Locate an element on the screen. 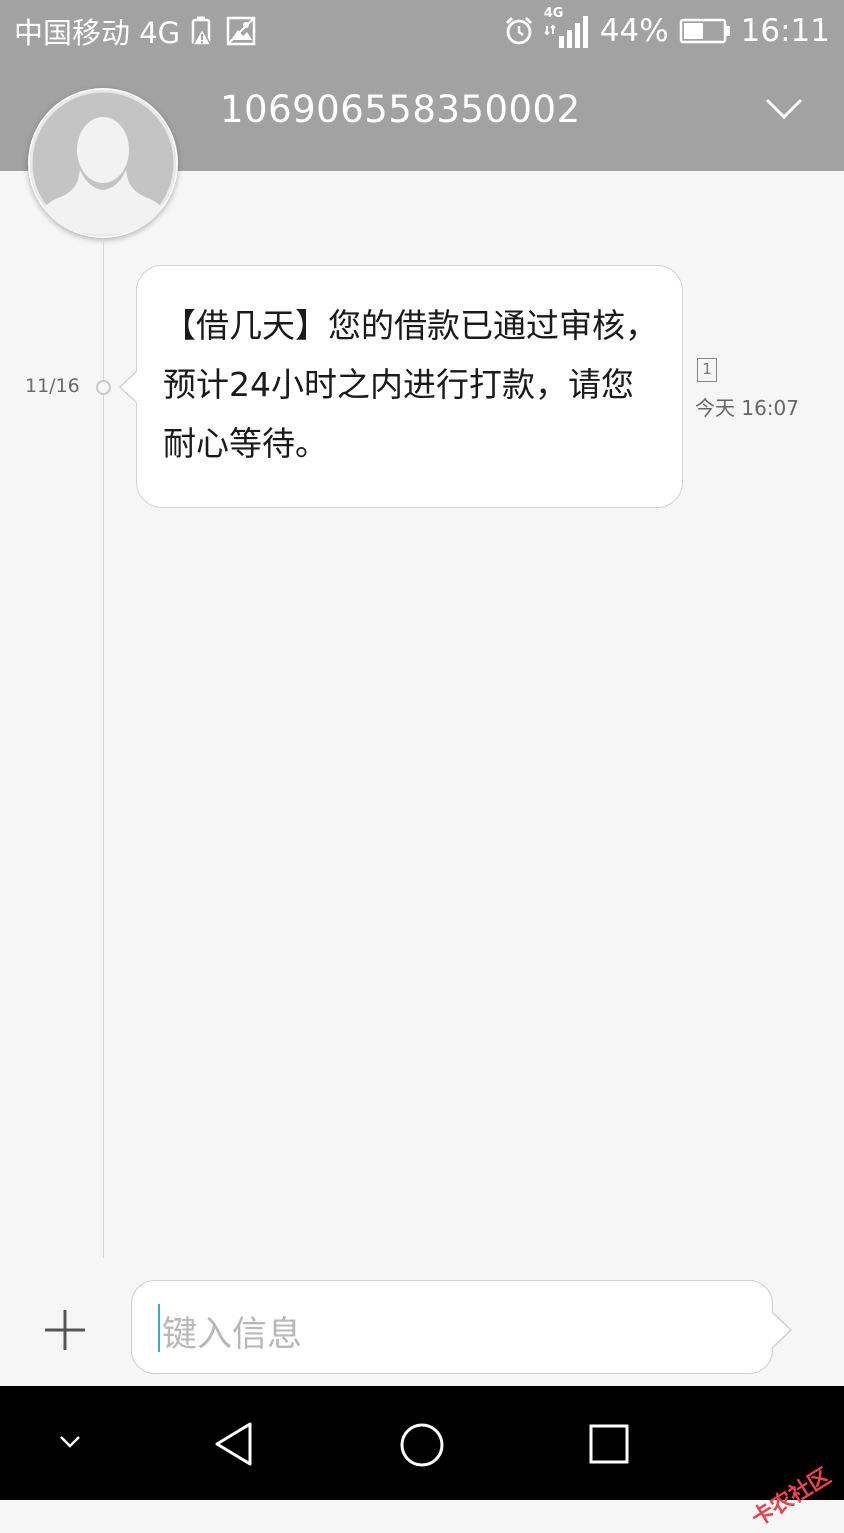  contact-avatar is located at coordinates (103, 163).